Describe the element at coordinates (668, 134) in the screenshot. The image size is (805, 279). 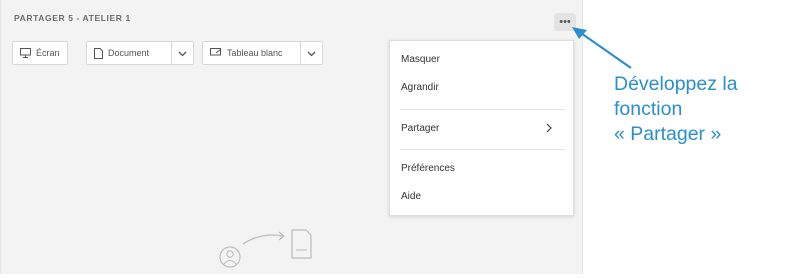
I see `callout-line: « Partager »` at that location.